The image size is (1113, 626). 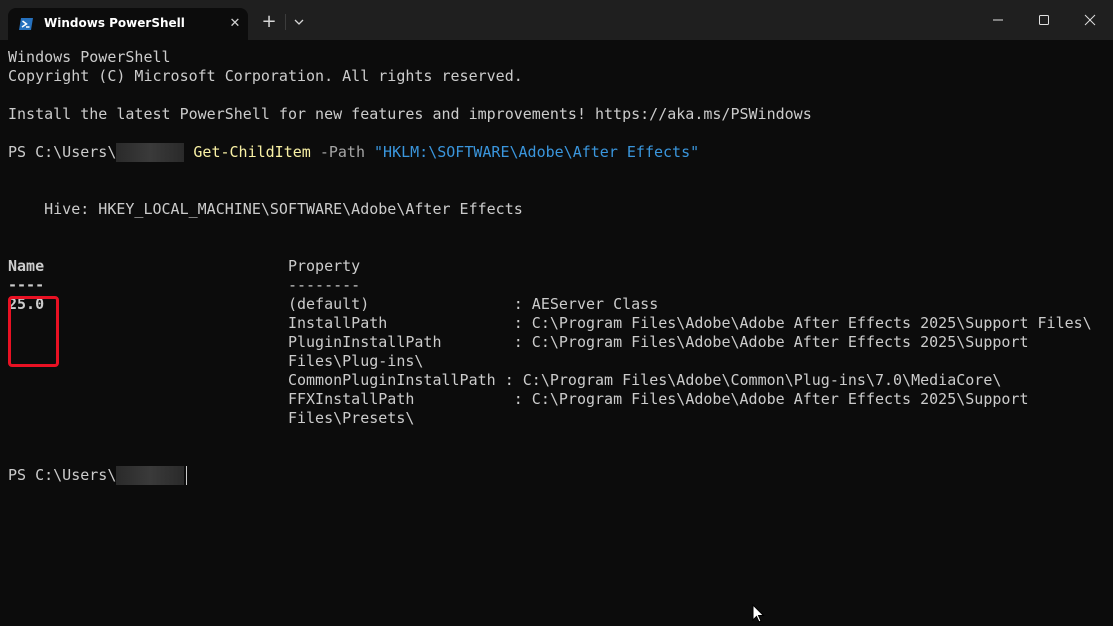 I want to click on prompt-line: PS C:\Users\, so click(x=558, y=475).